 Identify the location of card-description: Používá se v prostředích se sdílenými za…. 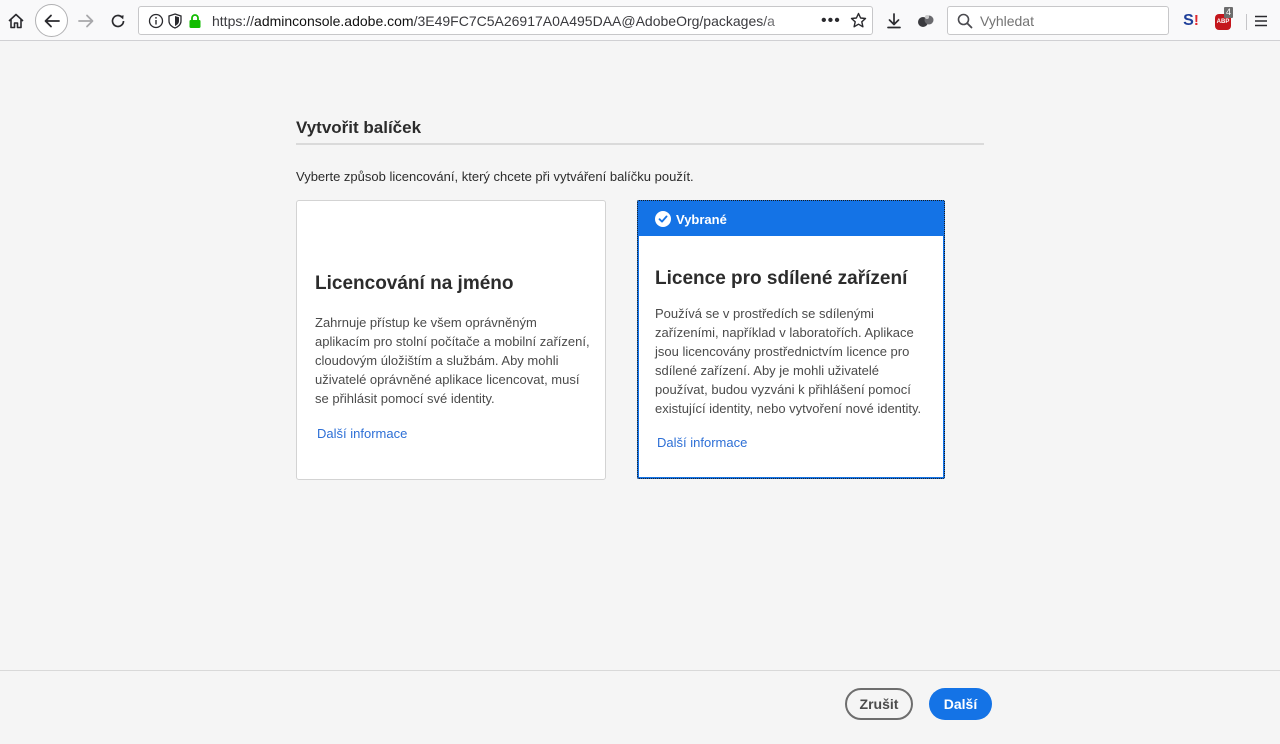
(788, 361).